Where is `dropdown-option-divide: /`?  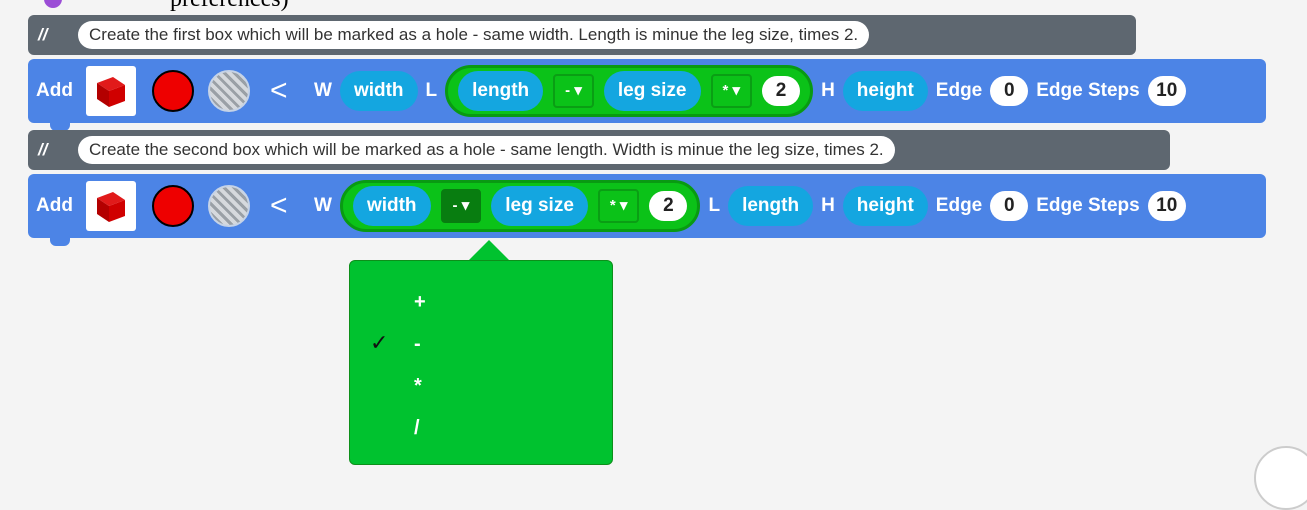
dropdown-option-divide: / is located at coordinates (481, 429).